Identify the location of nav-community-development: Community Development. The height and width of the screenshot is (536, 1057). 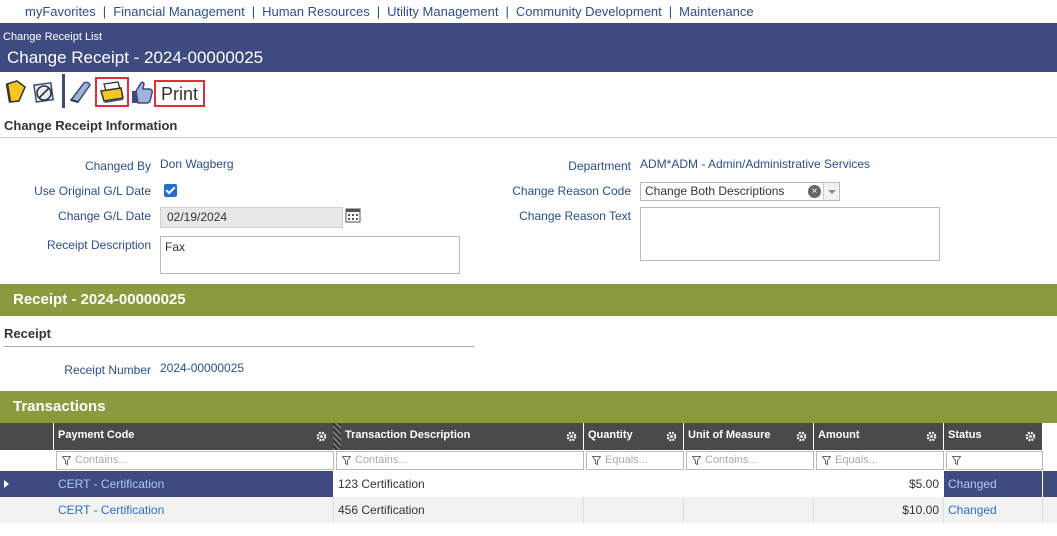
(589, 11).